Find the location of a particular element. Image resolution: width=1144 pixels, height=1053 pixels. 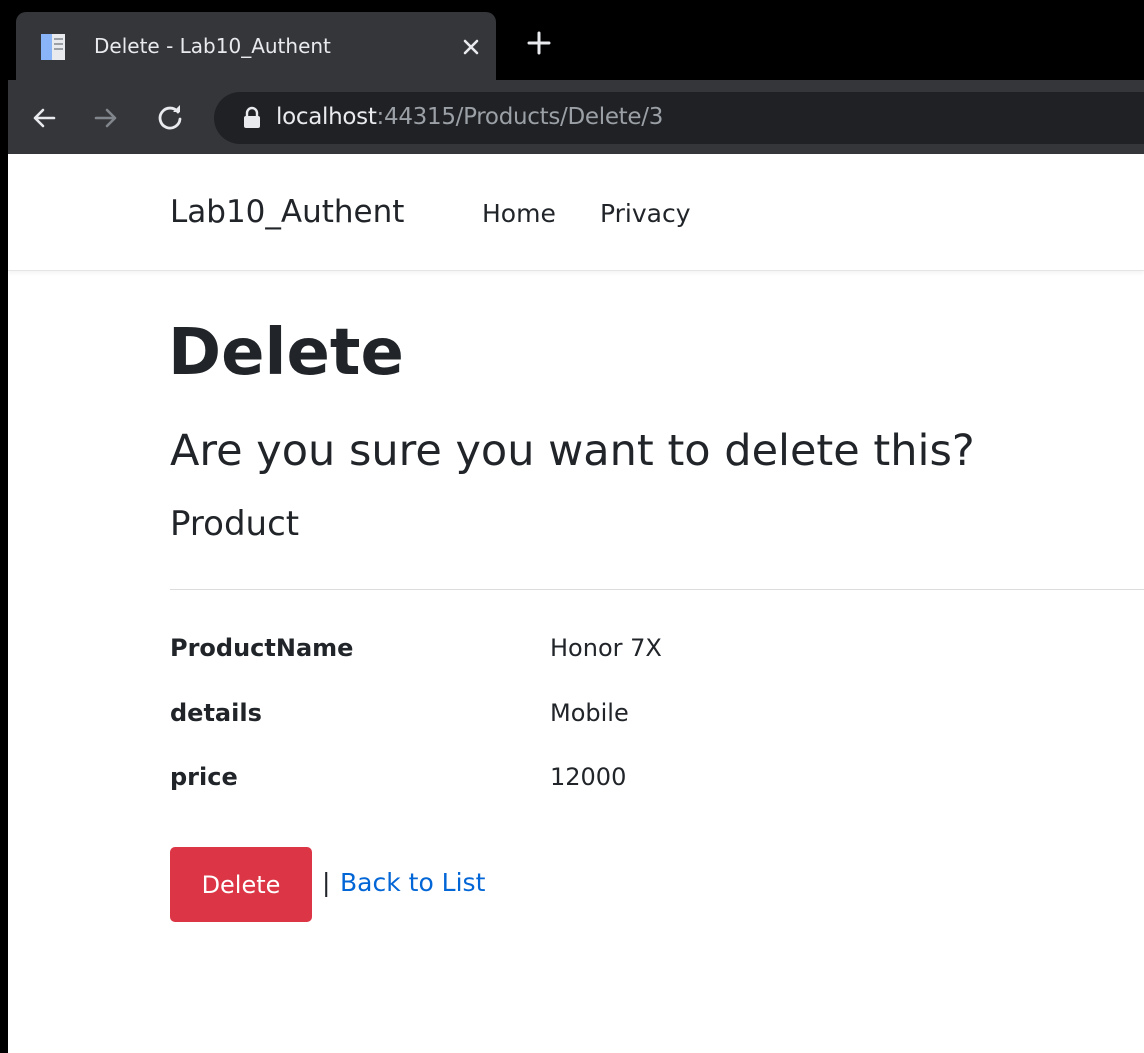

field-value-details: Mobile is located at coordinates (589, 713).